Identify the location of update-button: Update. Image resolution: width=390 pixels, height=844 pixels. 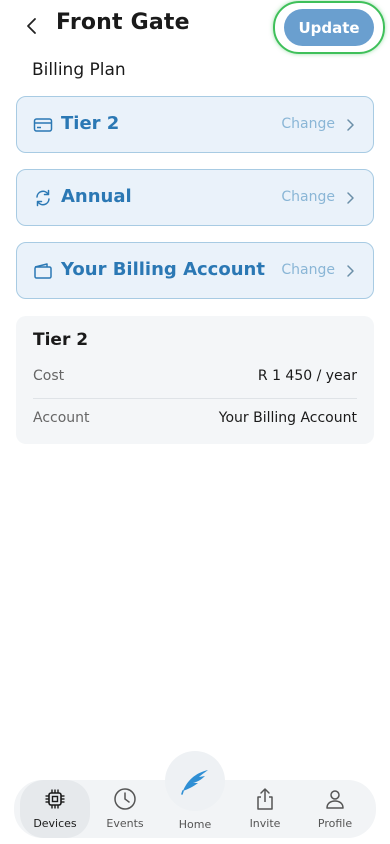
(329, 27).